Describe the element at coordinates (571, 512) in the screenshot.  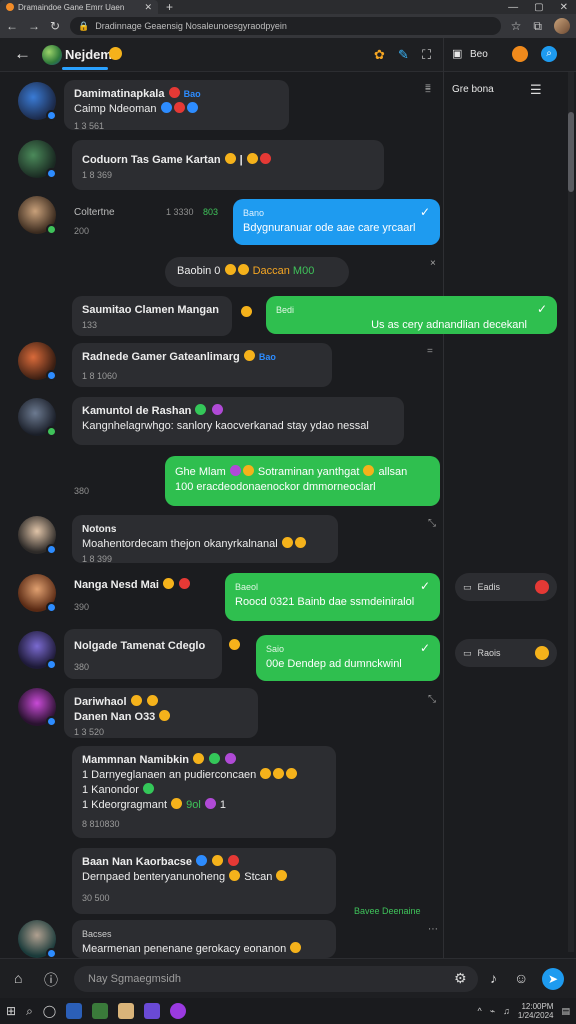
I see `scrollbar` at that location.